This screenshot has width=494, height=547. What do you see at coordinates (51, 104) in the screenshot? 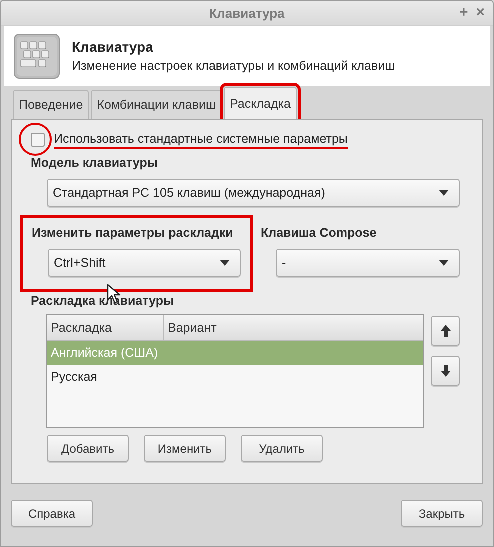
I see `tab: Поведение` at bounding box center [51, 104].